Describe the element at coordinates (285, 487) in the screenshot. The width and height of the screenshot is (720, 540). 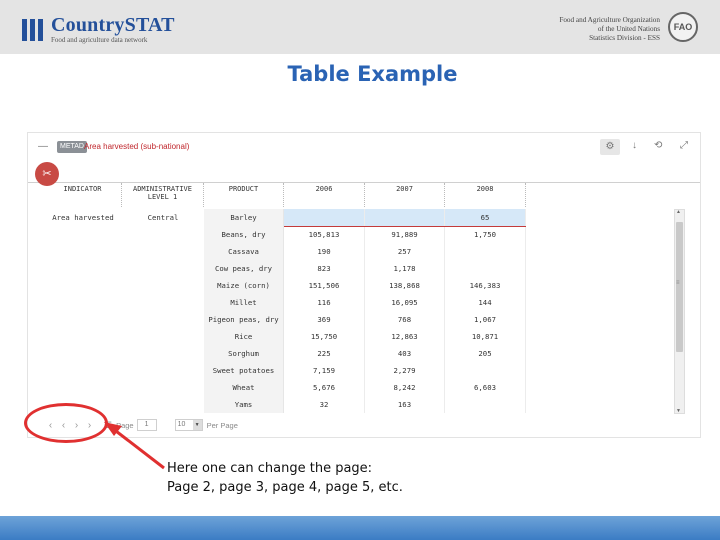
I see `annotation-line: Page 2, page 3, page 4, page 5, etc.` at that location.